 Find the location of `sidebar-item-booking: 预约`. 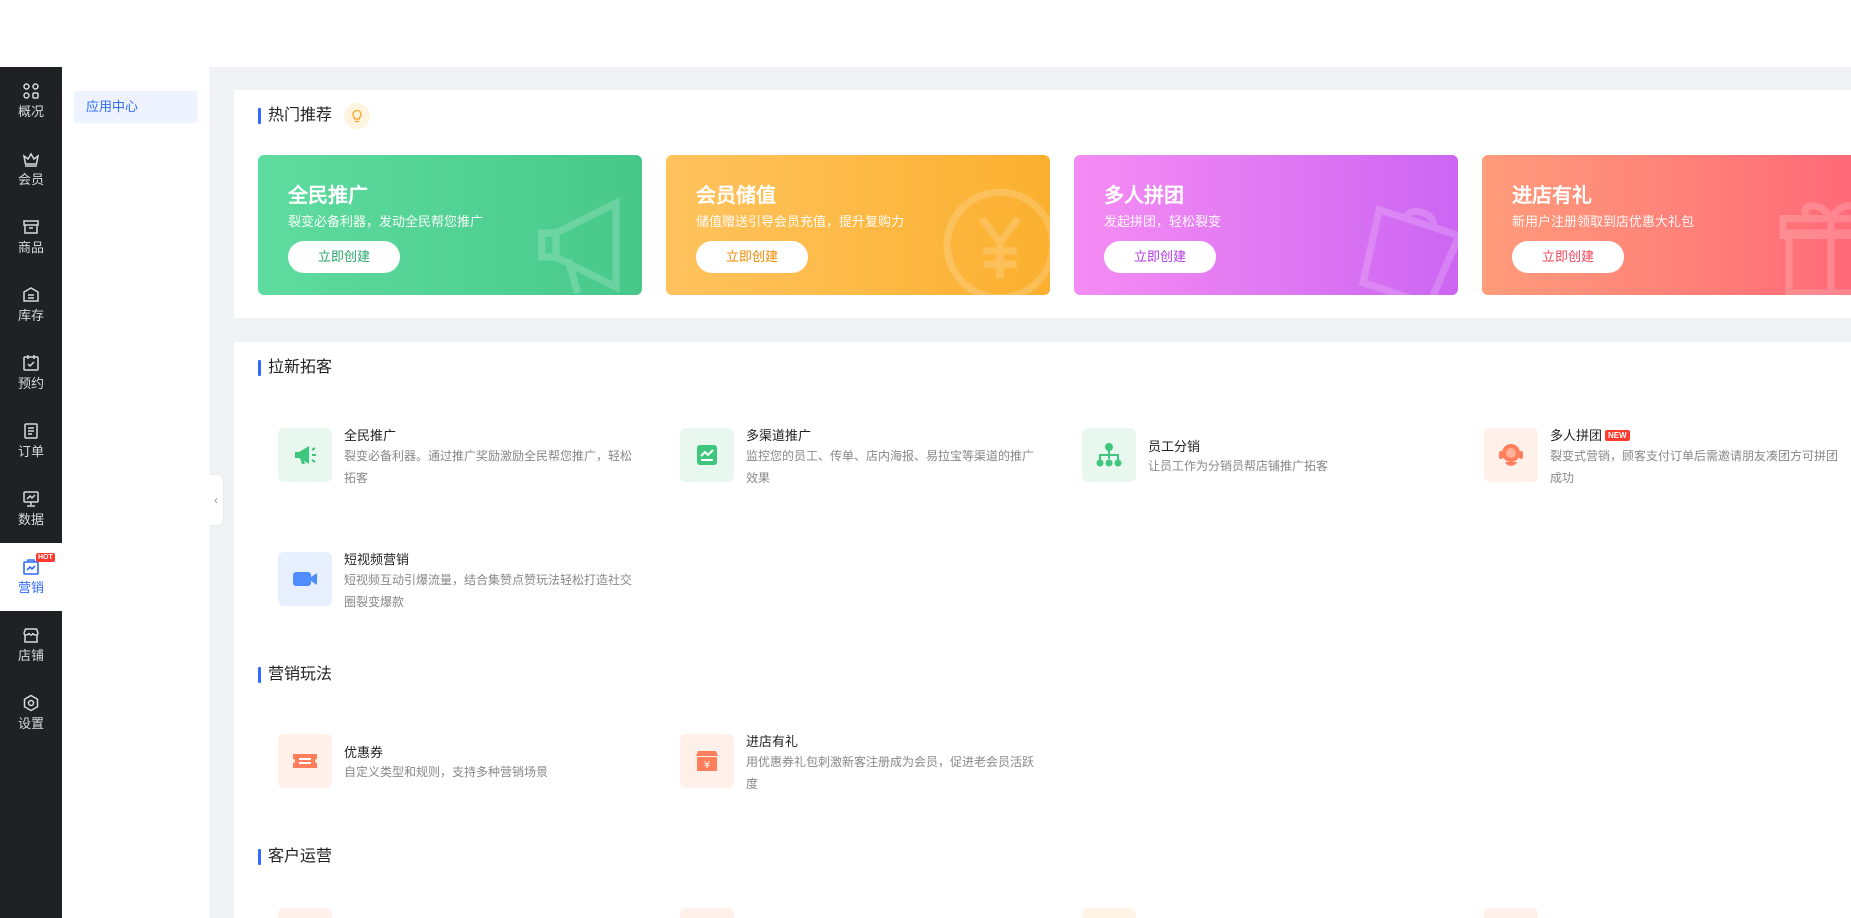

sidebar-item-booking: 预约 is located at coordinates (31, 373).